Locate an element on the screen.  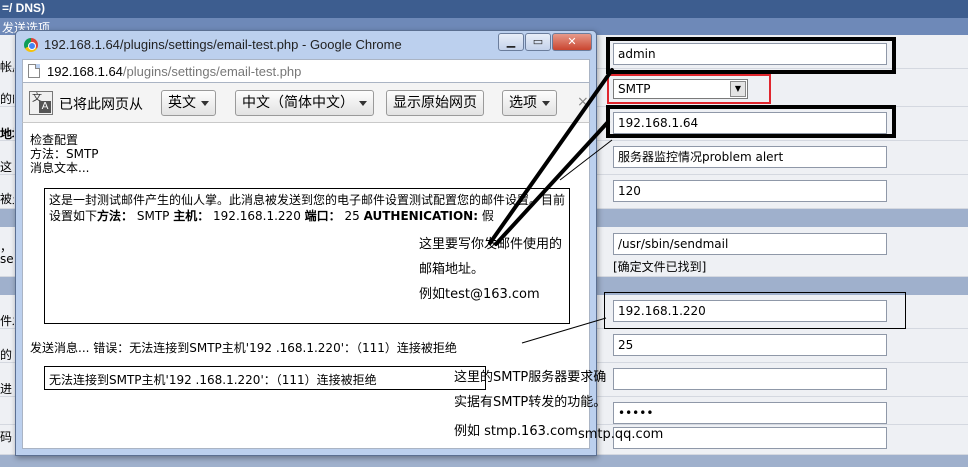
translate-message: 已将此网页从 is located at coordinates (101, 105).